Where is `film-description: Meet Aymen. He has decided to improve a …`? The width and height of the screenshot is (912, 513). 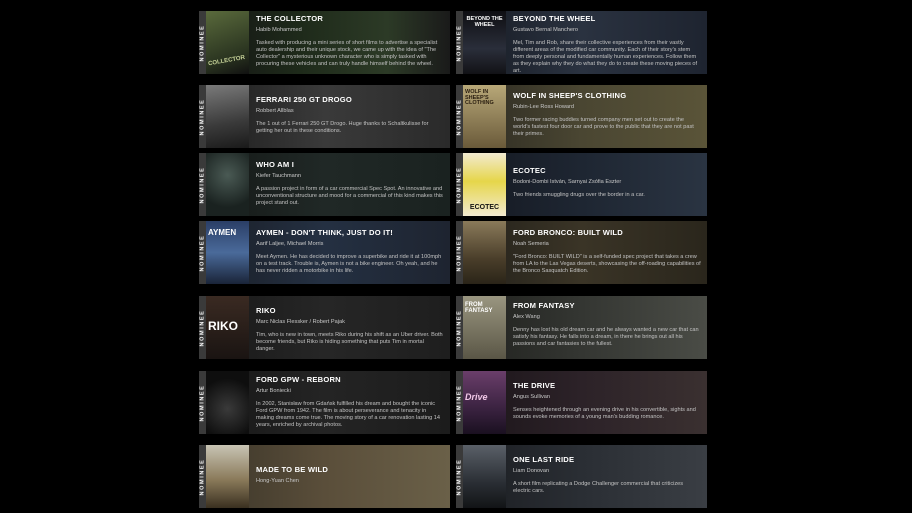
film-description: Meet Aymen. He has decided to improve a … is located at coordinates (349, 264).